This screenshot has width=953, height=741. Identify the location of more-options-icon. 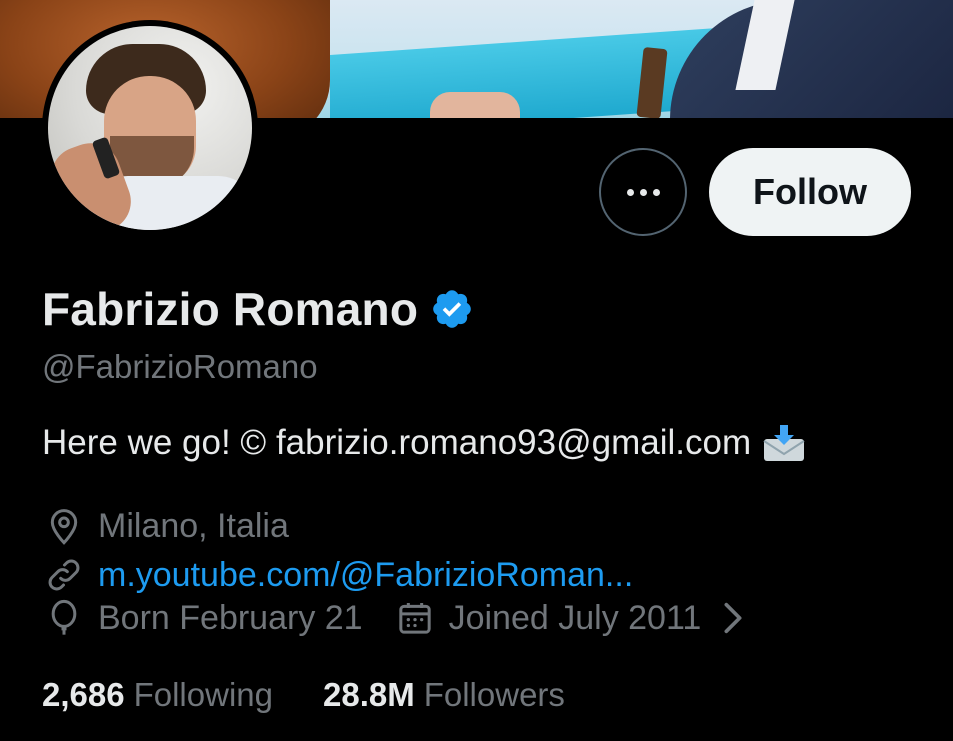
(643, 192).